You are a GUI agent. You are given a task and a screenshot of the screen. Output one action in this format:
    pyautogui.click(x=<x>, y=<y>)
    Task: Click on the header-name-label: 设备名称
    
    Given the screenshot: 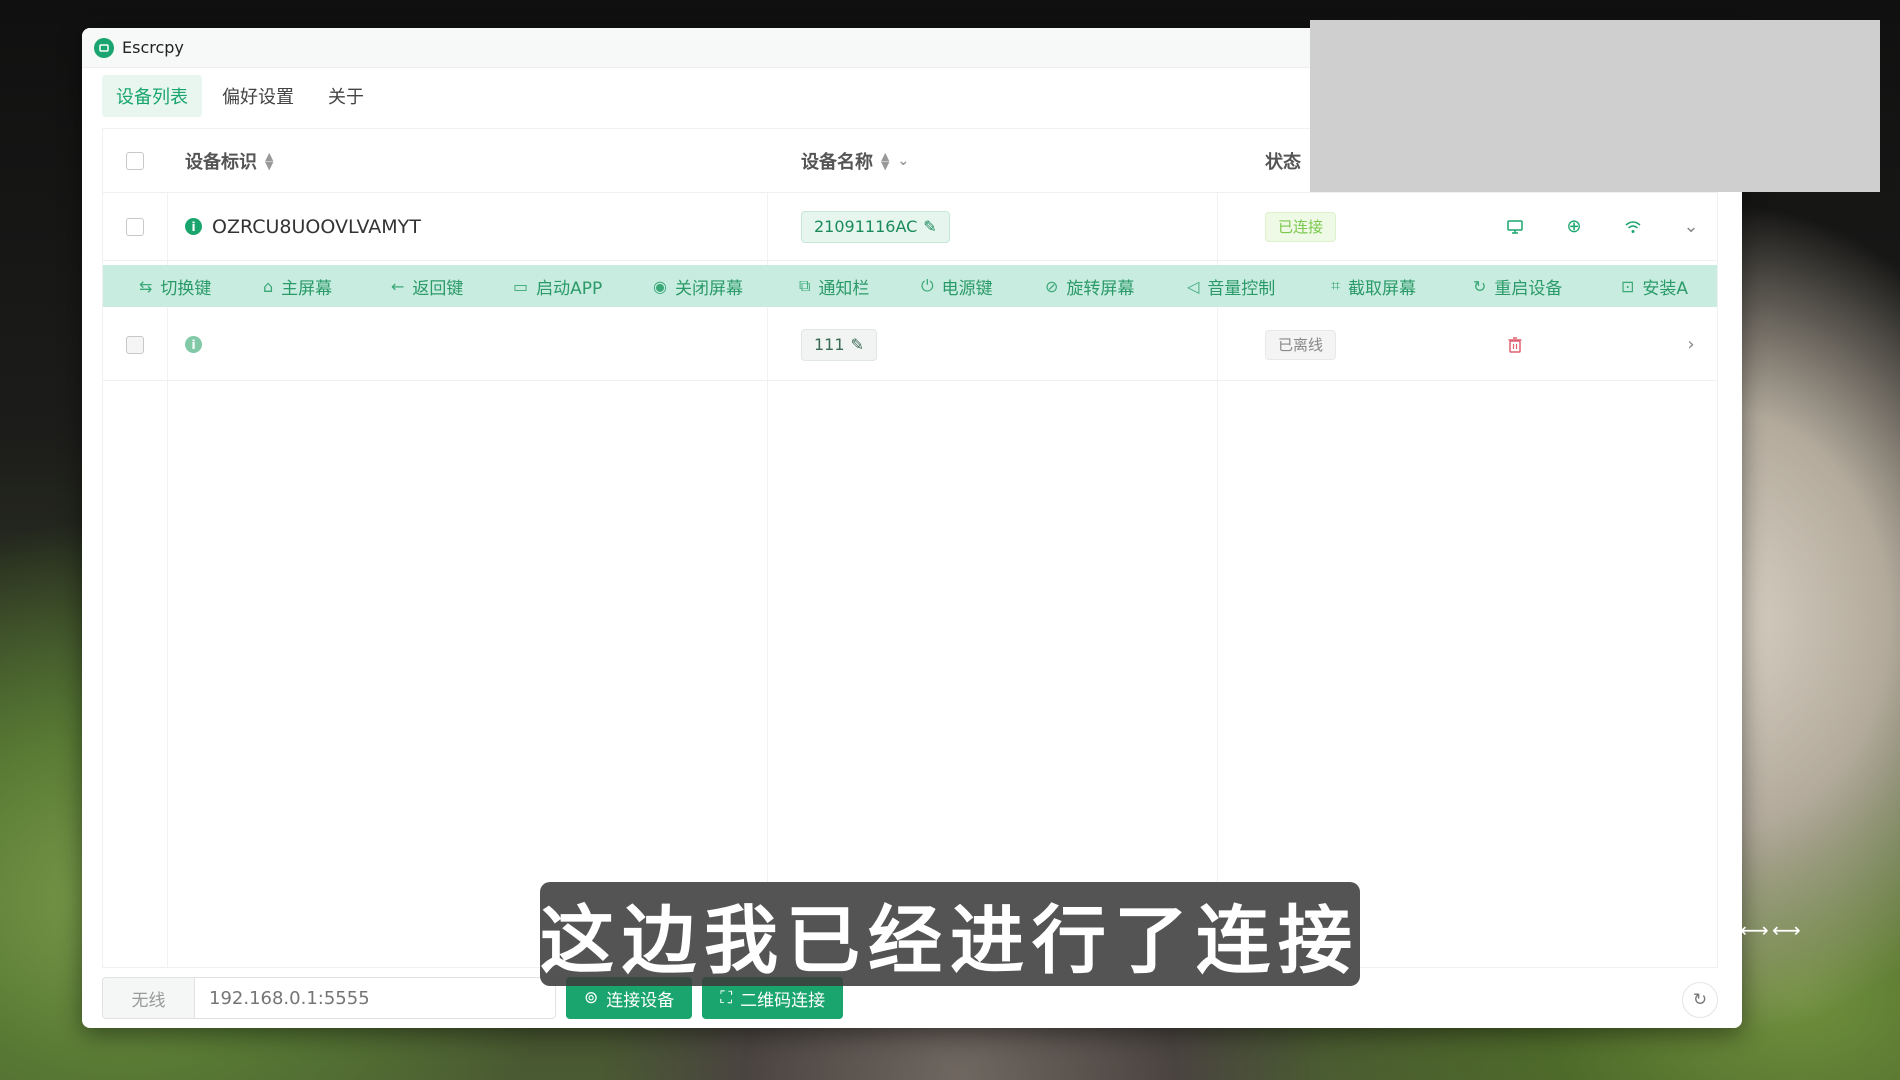 What is the action you would take?
    pyautogui.click(x=837, y=162)
    